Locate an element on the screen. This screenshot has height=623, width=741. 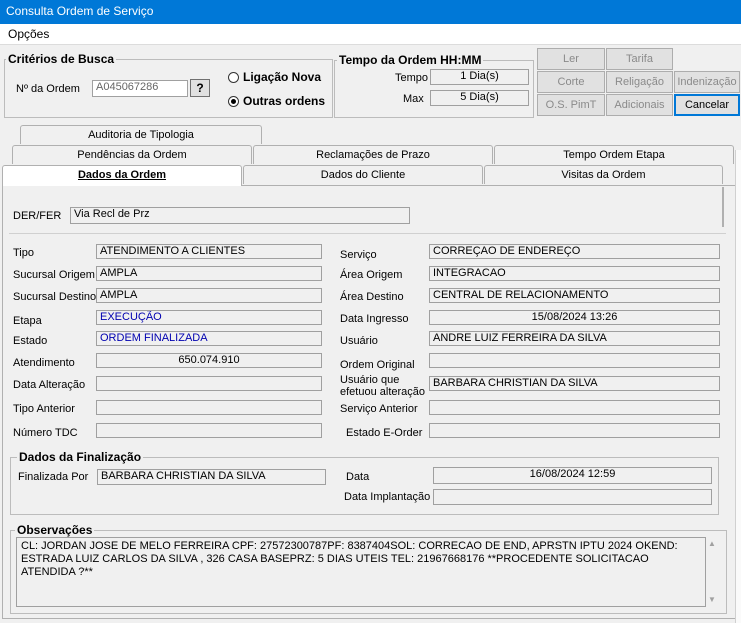
panel-divider is located at coordinates (723, 207).